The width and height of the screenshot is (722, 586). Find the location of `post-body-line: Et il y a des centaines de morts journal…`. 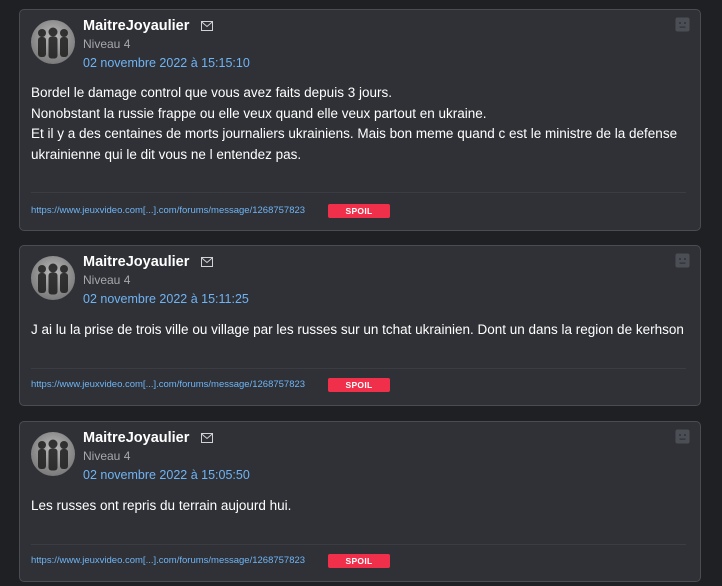

post-body-line: Et il y a des centaines de morts journal… is located at coordinates (354, 144).